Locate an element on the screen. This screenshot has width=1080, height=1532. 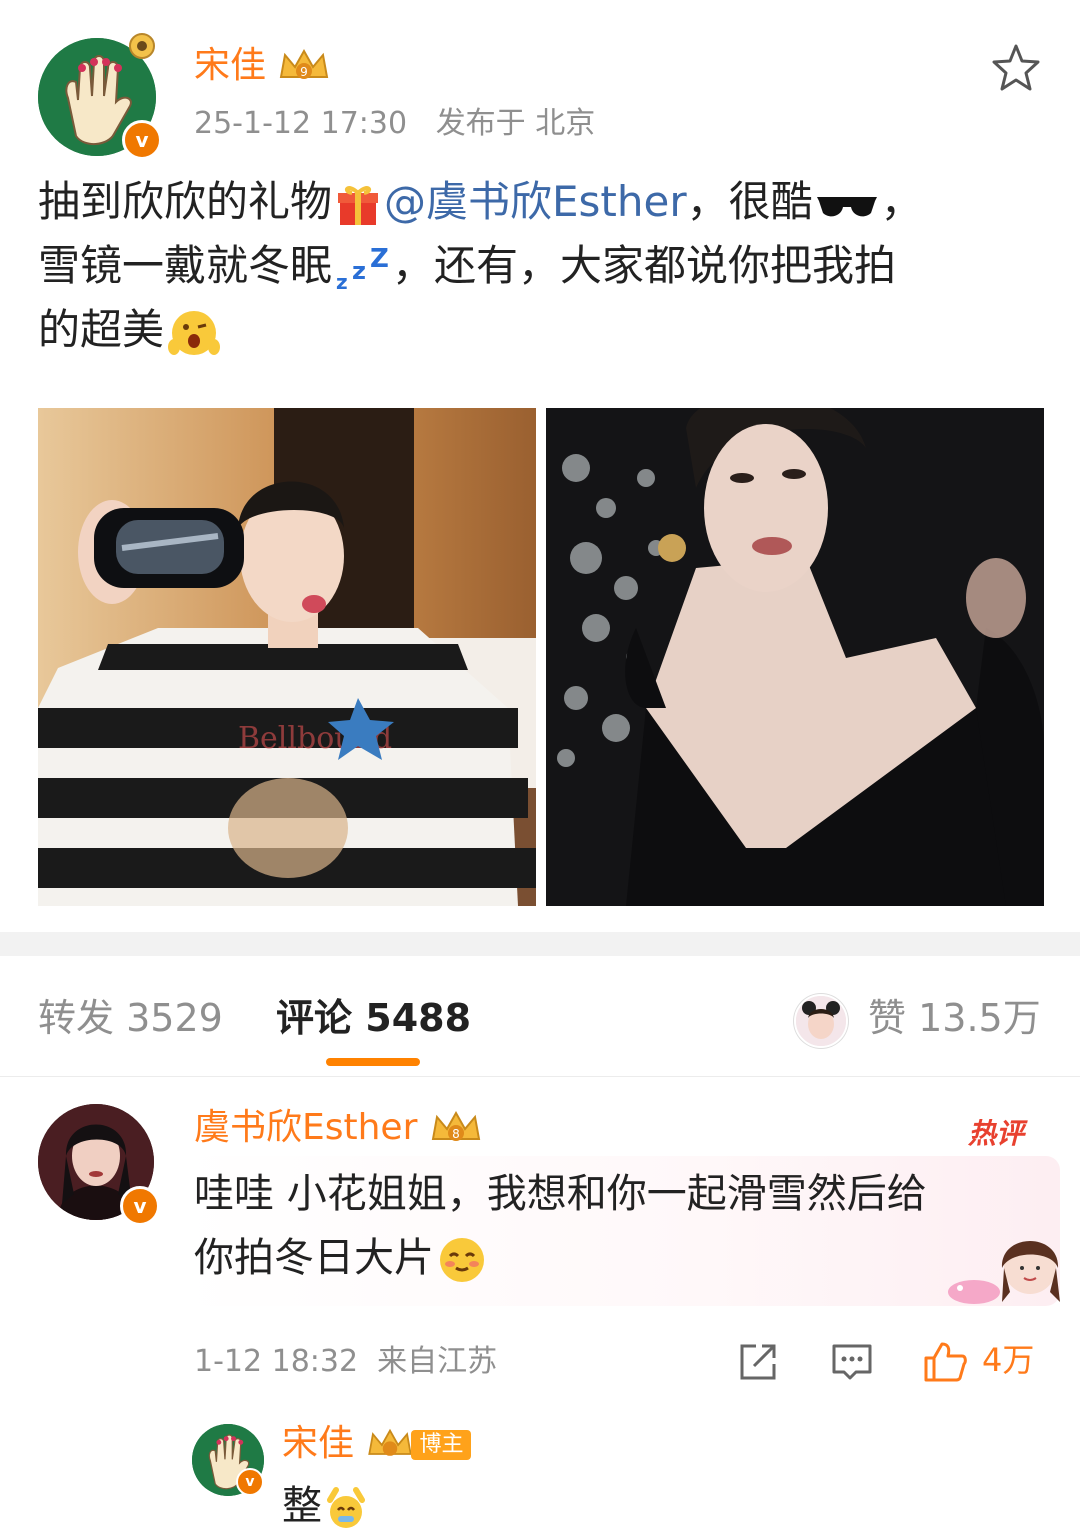
favorite-button is located at coordinates (1016, 68).